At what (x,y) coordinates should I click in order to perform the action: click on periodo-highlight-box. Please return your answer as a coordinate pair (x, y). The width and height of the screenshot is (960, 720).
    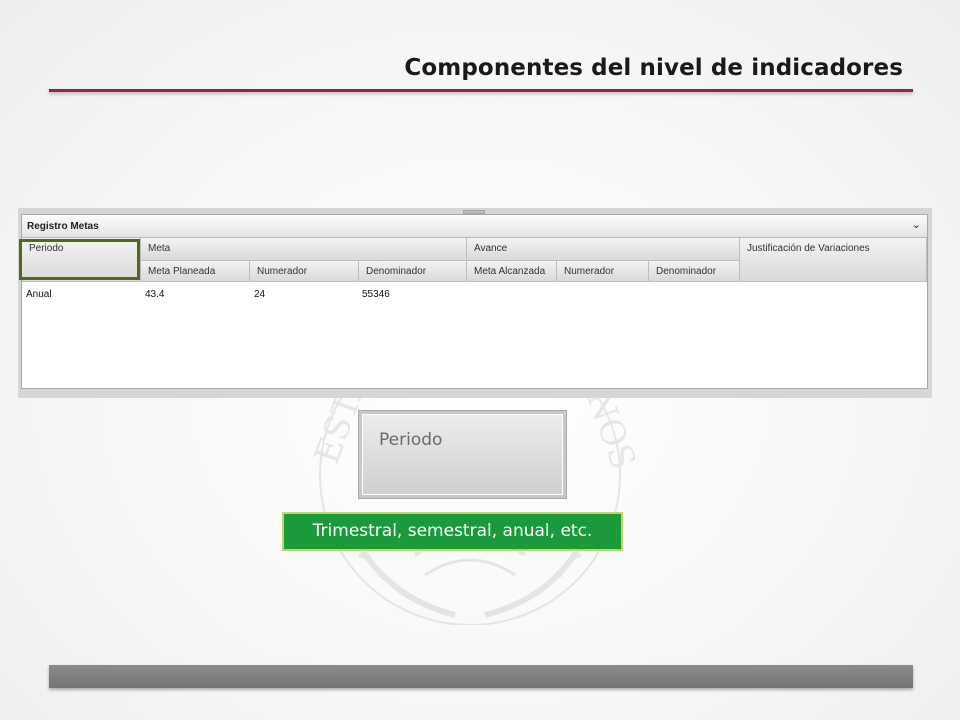
    Looking at the image, I should click on (79, 259).